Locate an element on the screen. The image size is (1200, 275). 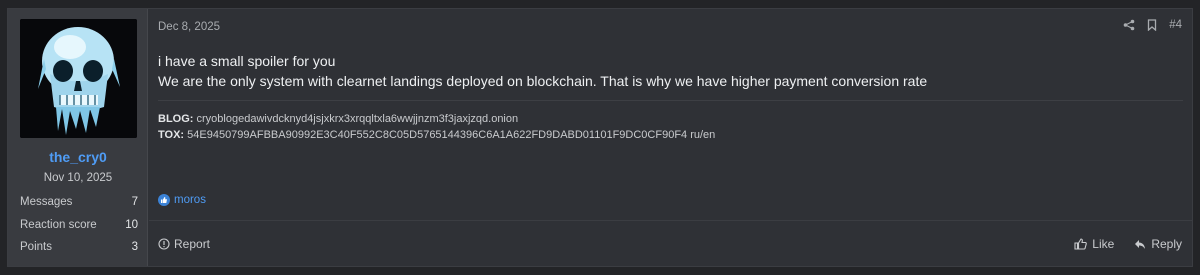
skull-avatar is located at coordinates (78, 78).